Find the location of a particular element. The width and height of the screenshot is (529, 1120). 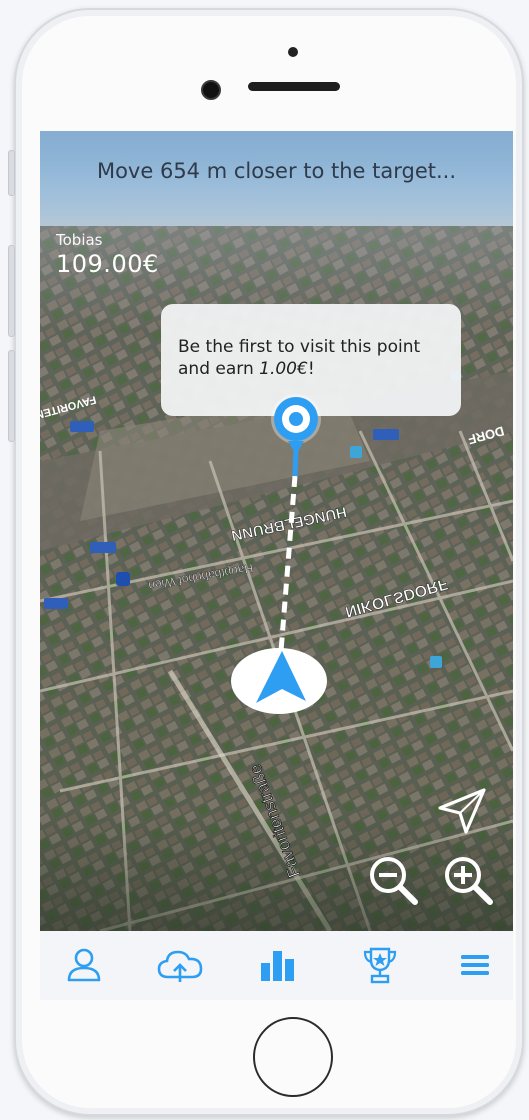

user-balance: 109.00€ is located at coordinates (107, 264).